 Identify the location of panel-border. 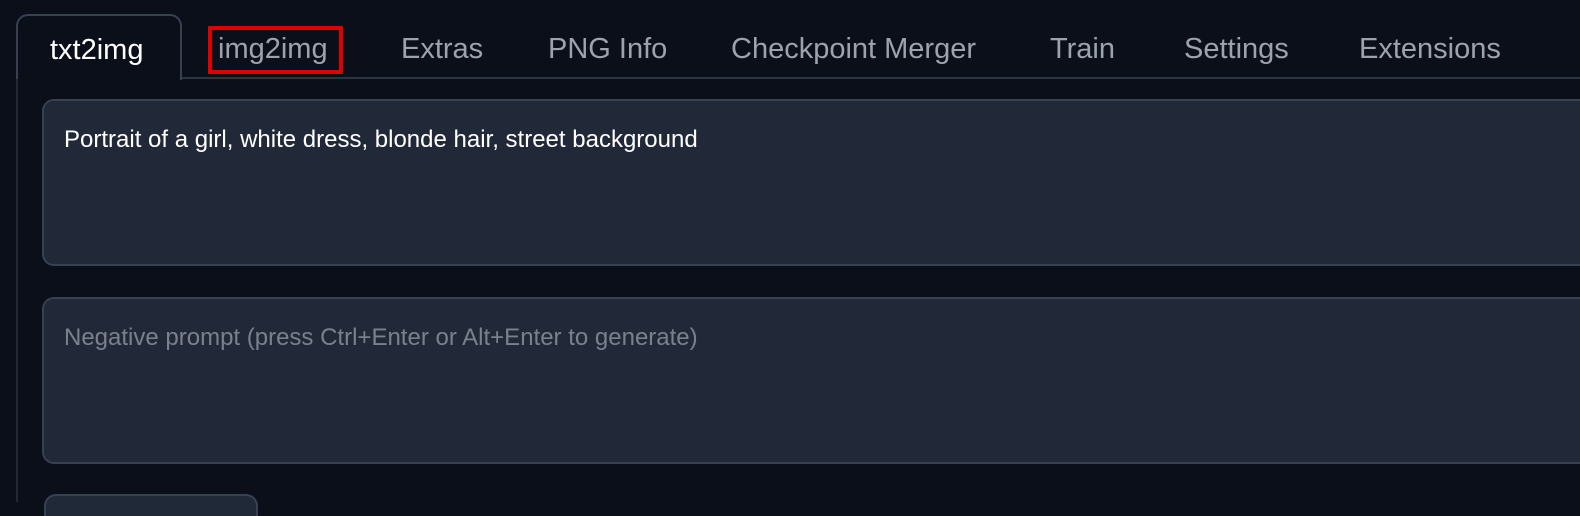
(17, 290).